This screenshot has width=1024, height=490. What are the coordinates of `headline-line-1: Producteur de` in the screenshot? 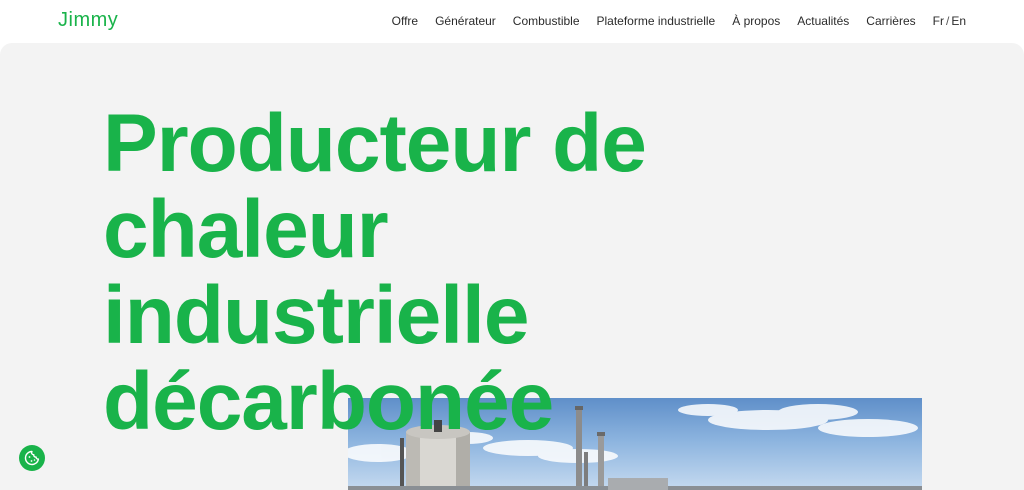 It's located at (375, 143).